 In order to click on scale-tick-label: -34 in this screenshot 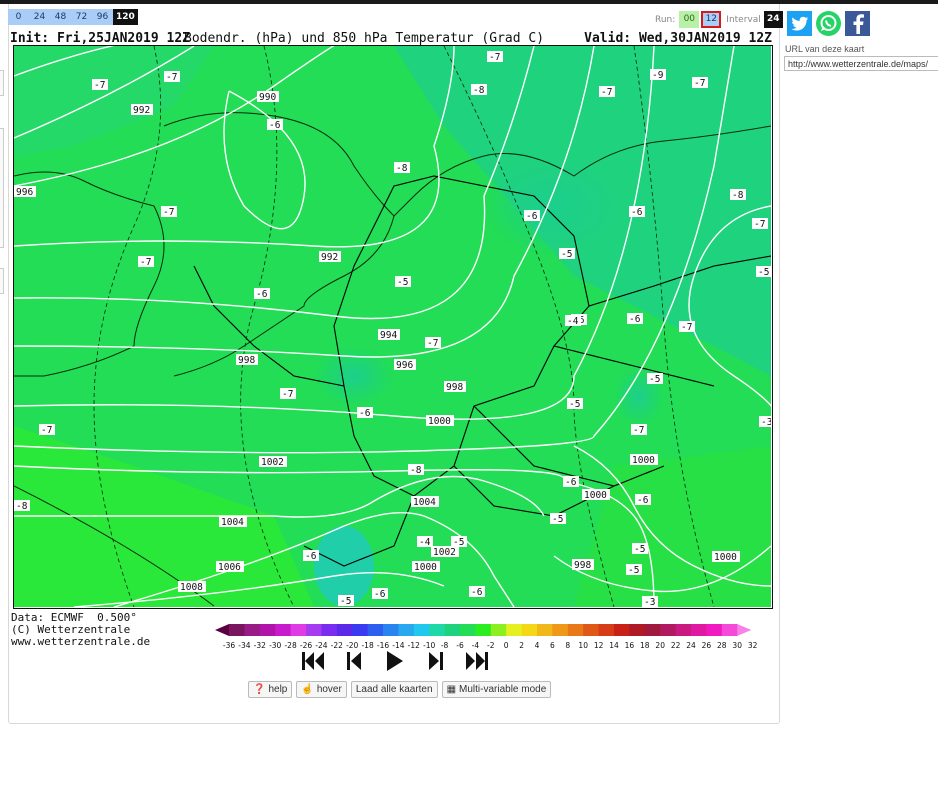, I will do `click(244, 645)`.